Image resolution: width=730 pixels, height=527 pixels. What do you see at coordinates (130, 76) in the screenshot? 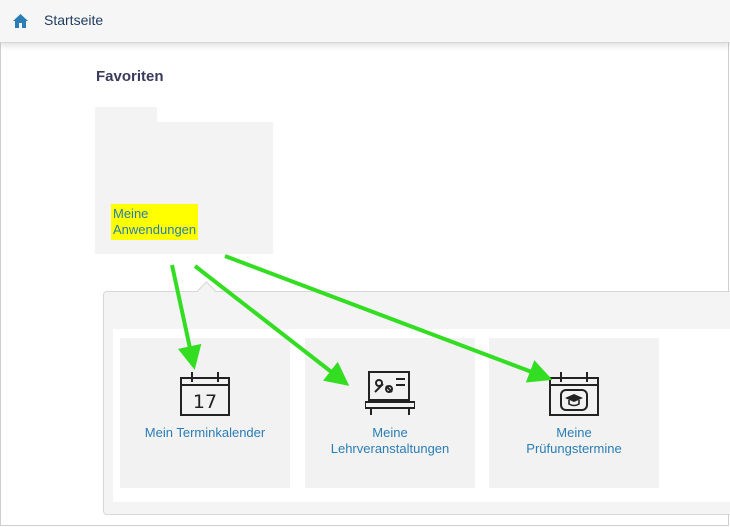
I see `favorites-heading: Favoriten` at bounding box center [130, 76].